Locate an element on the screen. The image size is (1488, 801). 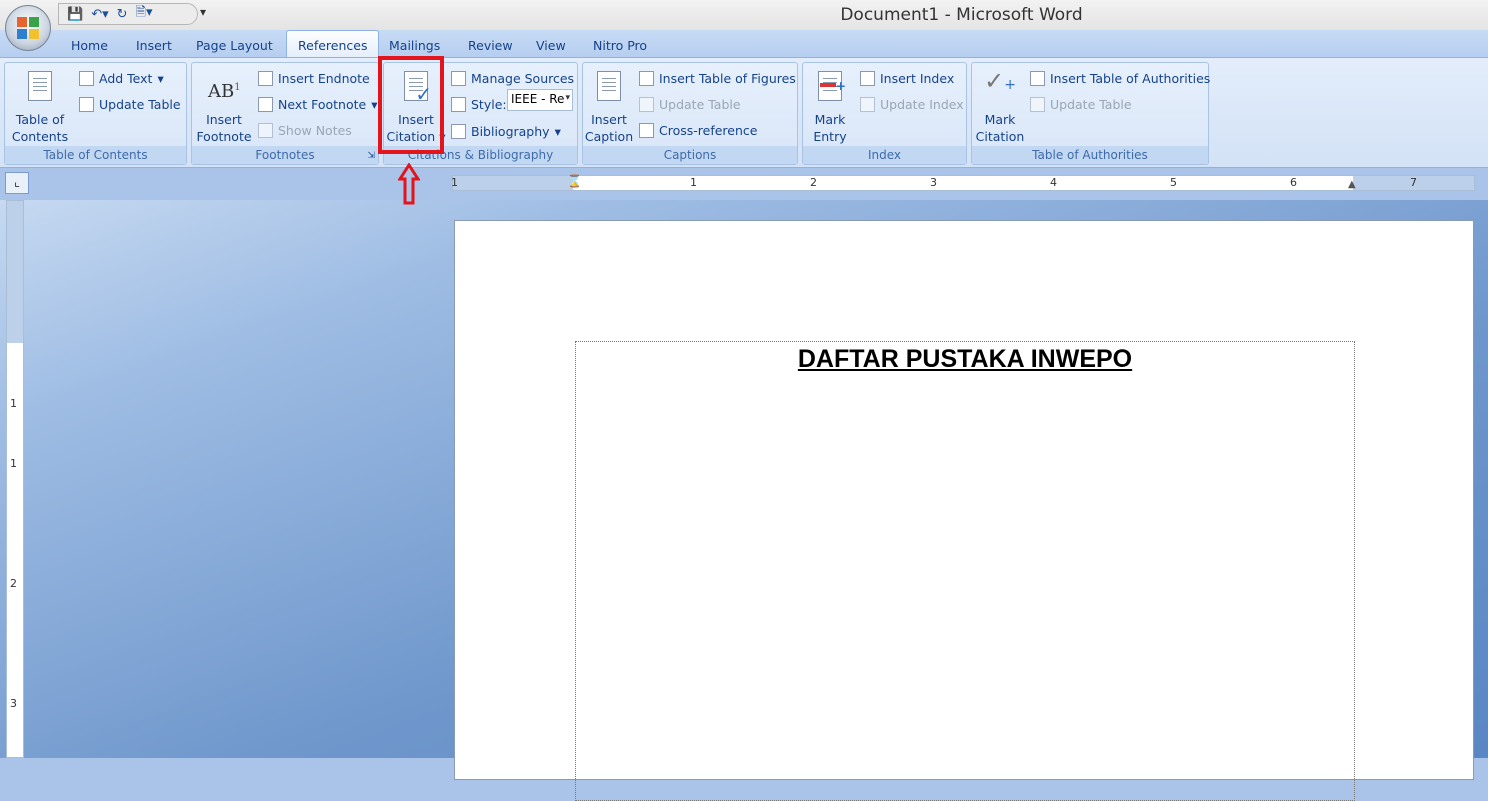
insert-caption-icon is located at coordinates (609, 87).